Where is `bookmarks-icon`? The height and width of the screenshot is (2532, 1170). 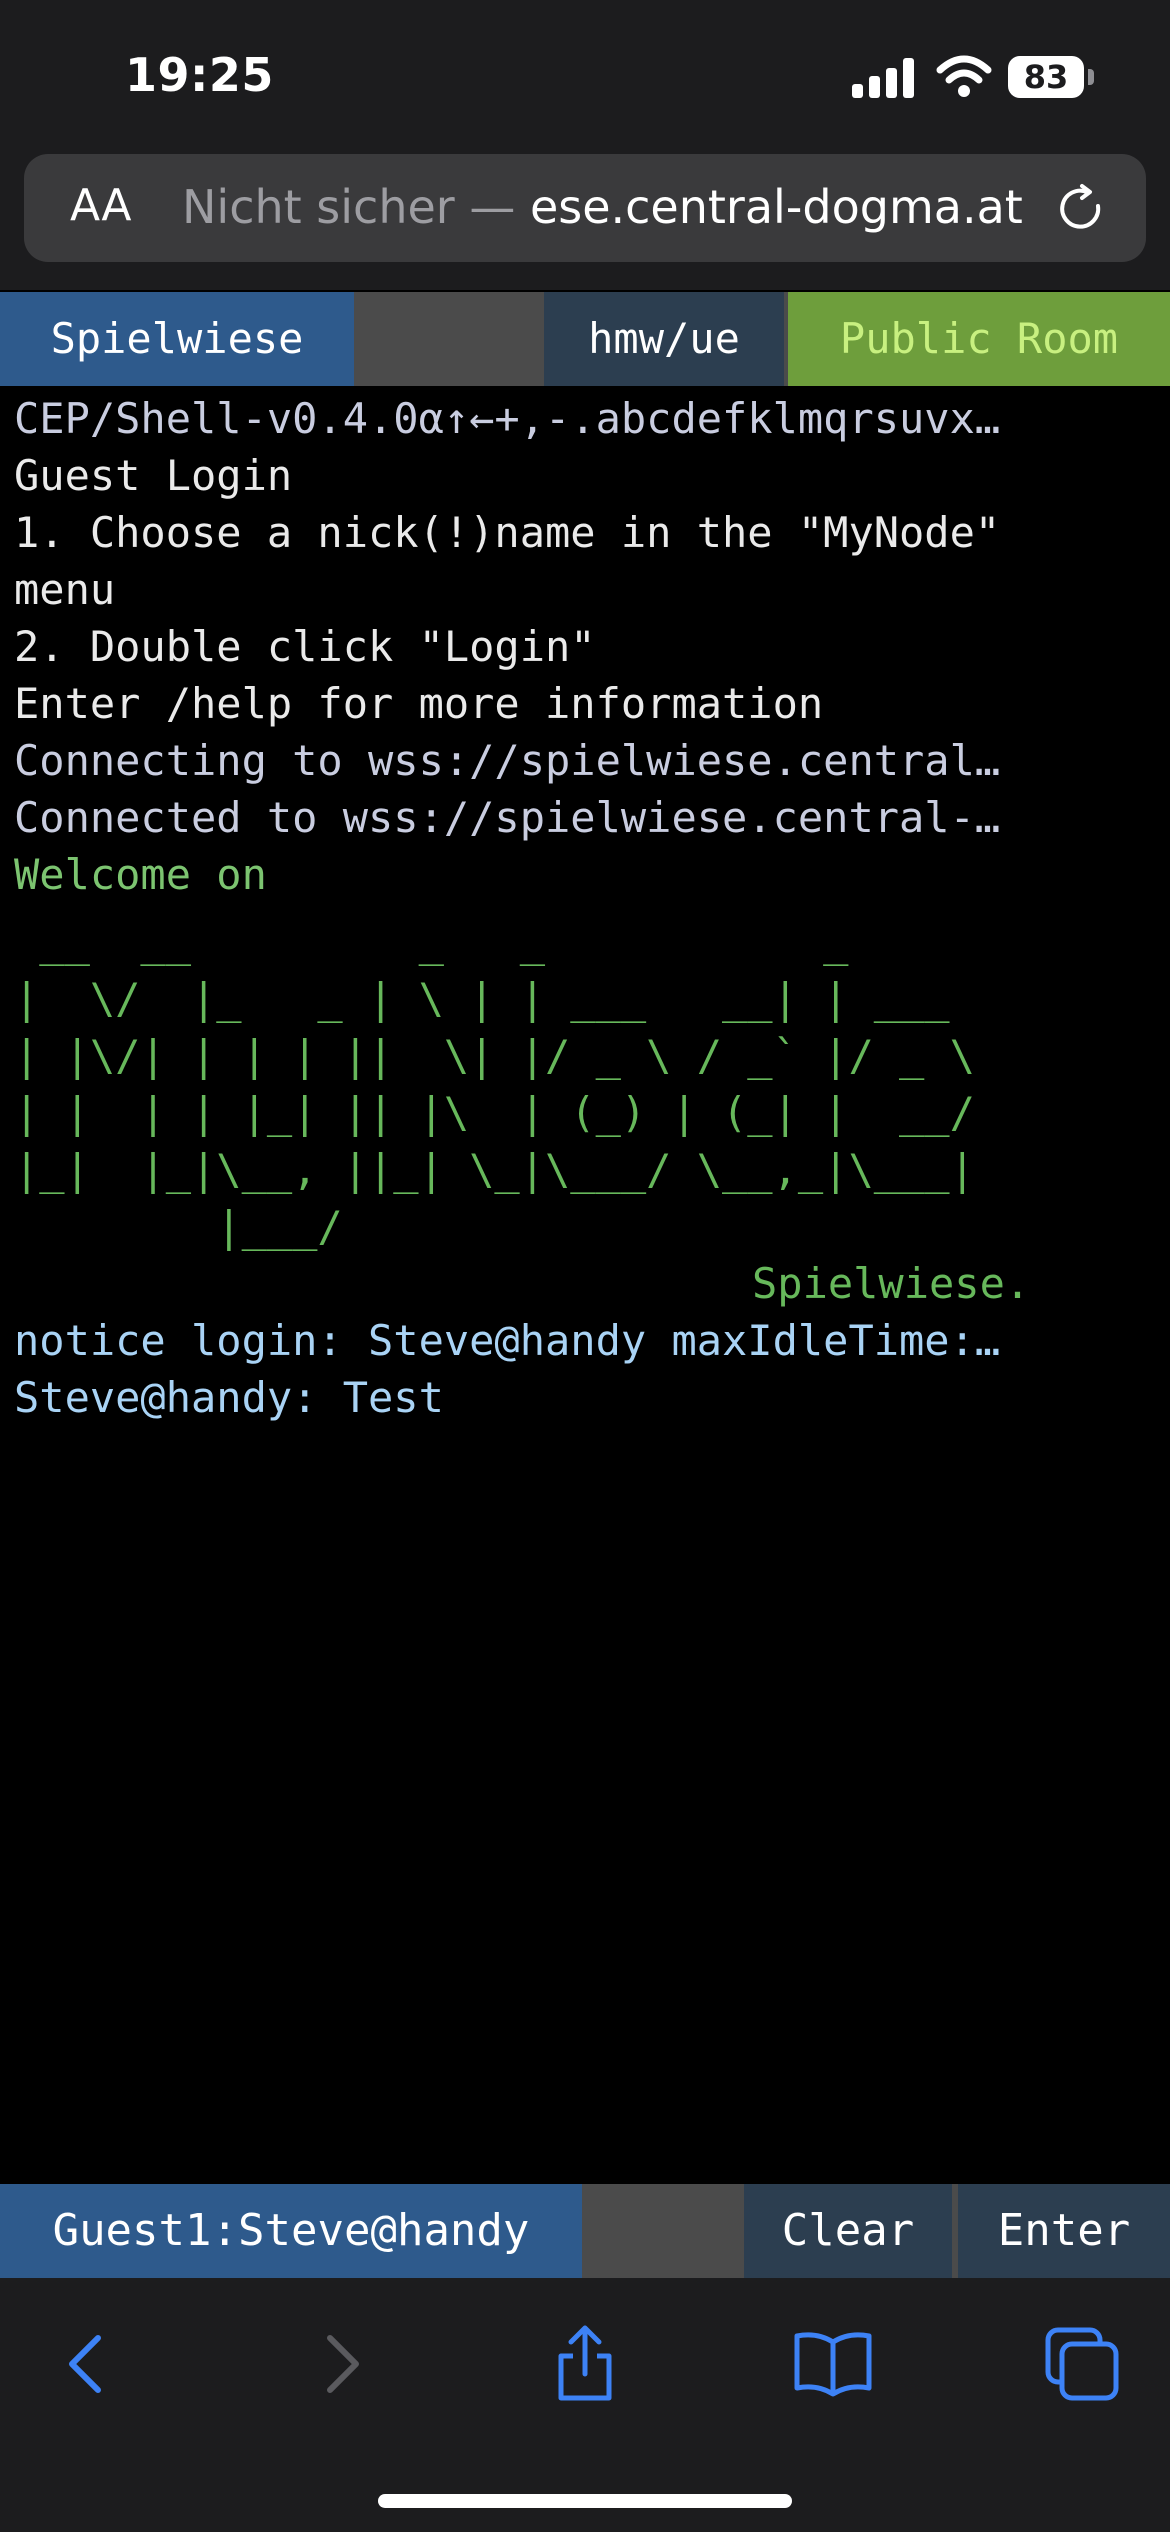 bookmarks-icon is located at coordinates (833, 2364).